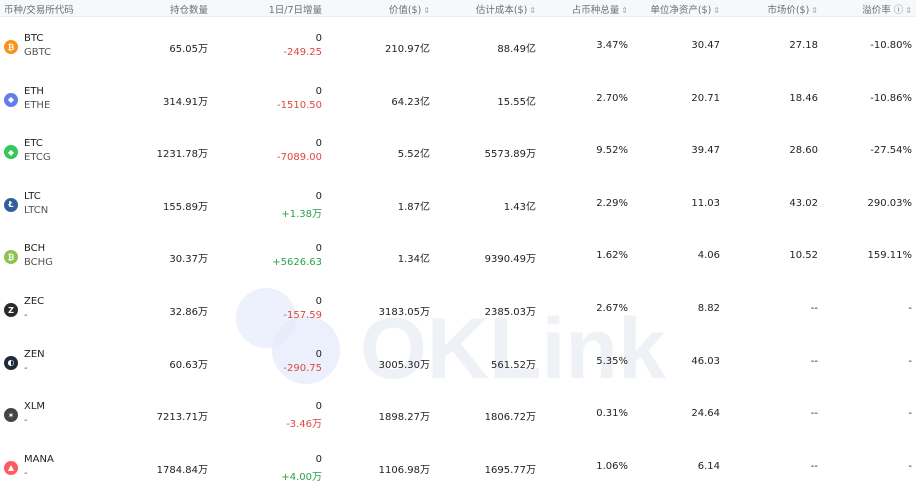 The height and width of the screenshot is (493, 916). What do you see at coordinates (510, 470) in the screenshot?
I see `estimated-cost: 1695.77万` at bounding box center [510, 470].